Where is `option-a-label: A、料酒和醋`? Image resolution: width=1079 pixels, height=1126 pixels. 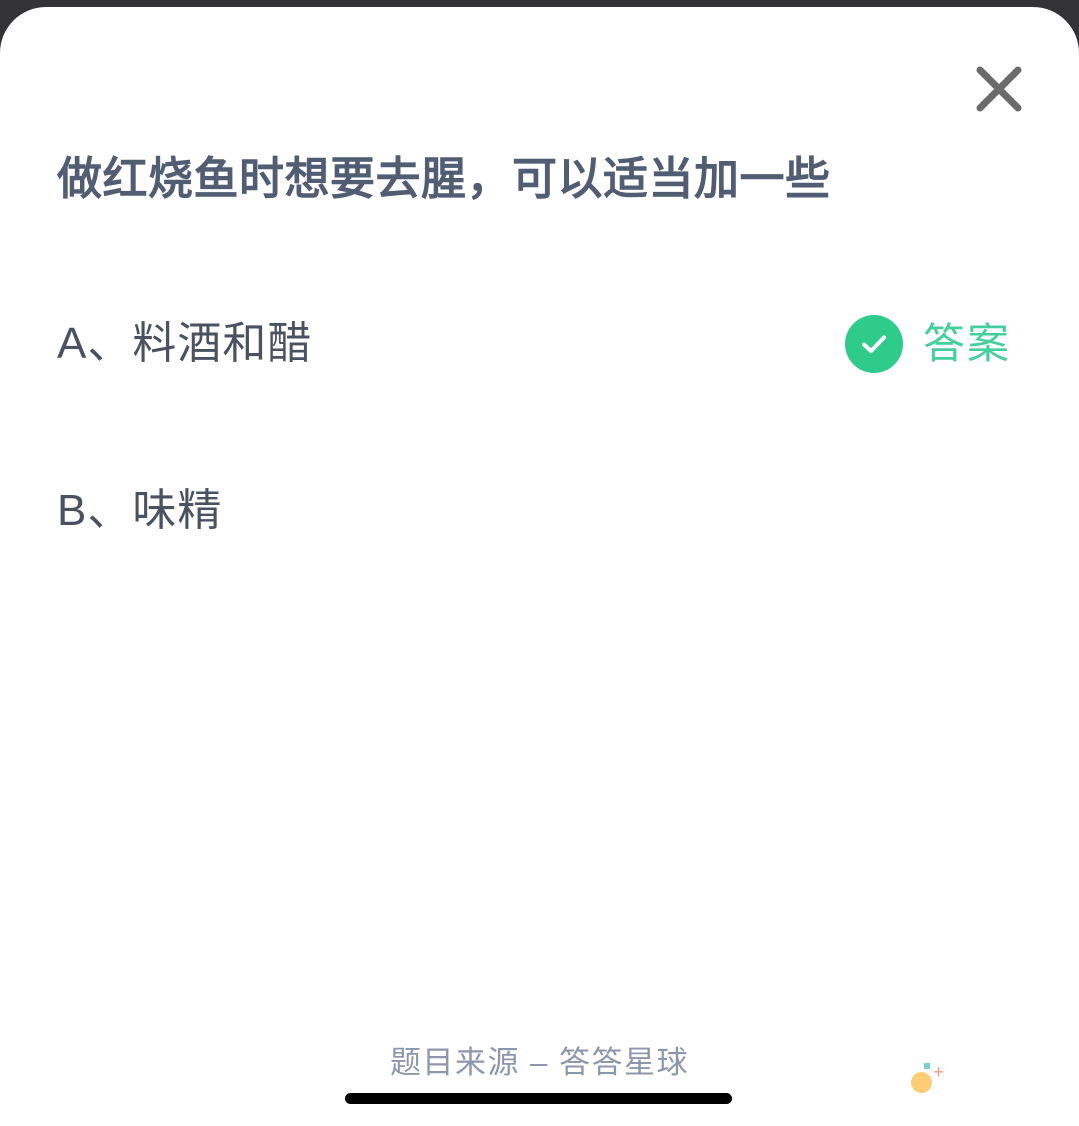 option-a-label: A、料酒和醋 is located at coordinates (185, 343).